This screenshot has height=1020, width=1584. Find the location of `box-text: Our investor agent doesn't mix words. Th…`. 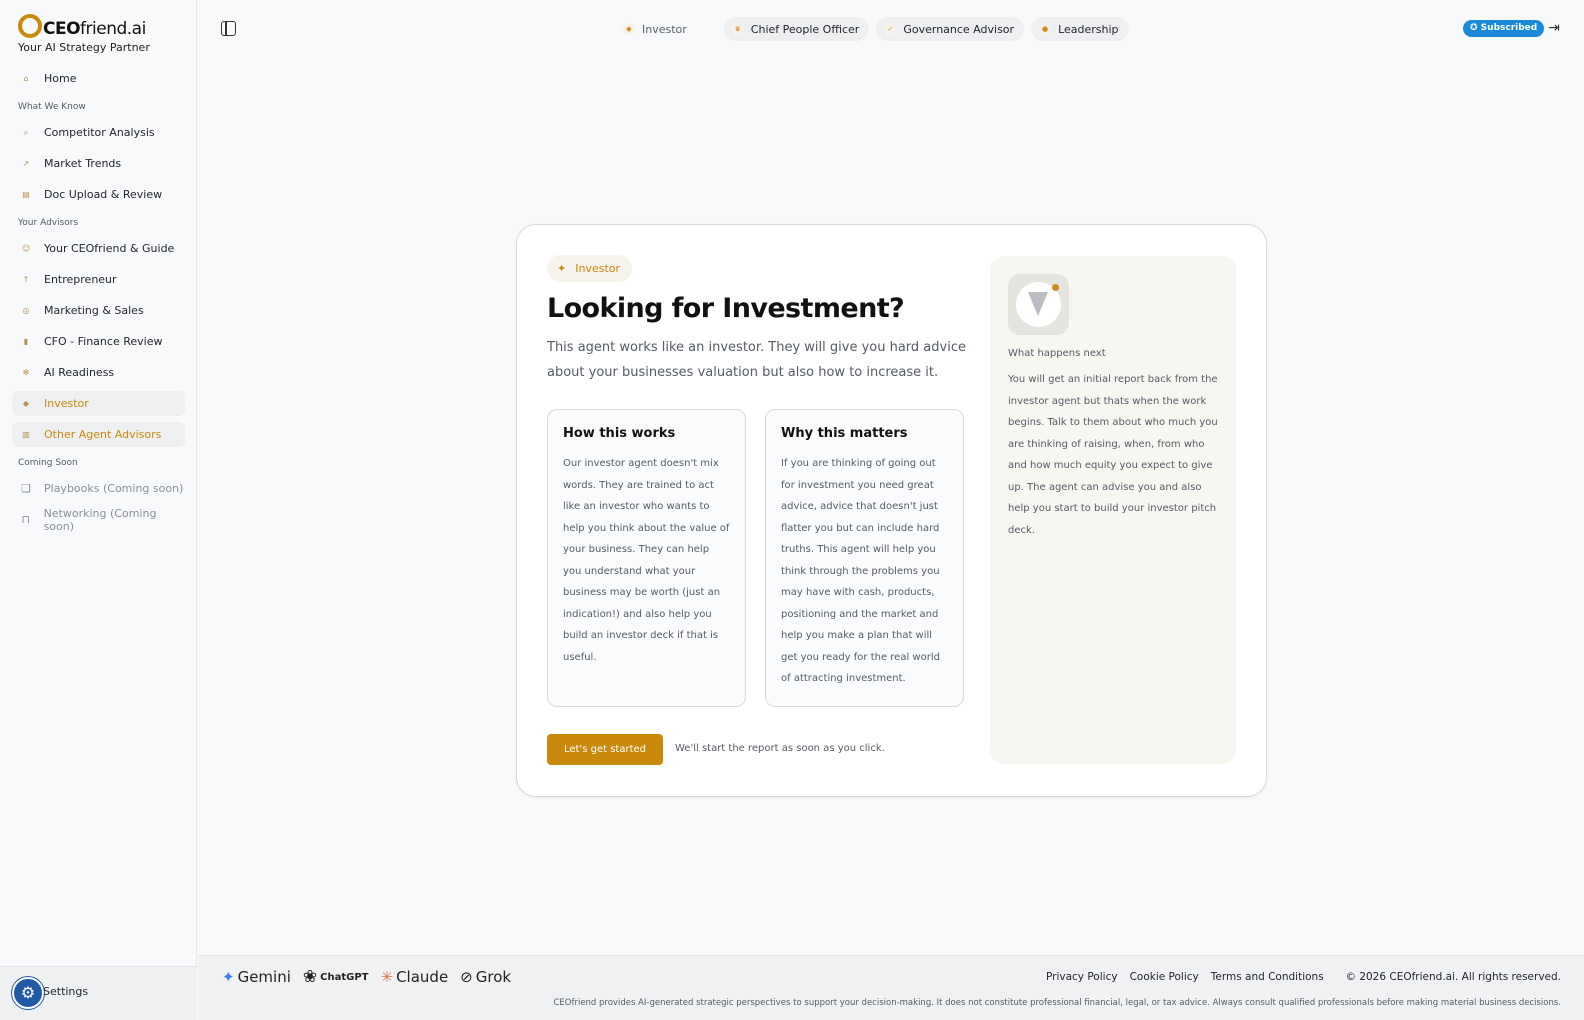

box-text: Our investor agent doesn't mix words. Th… is located at coordinates (646, 560).